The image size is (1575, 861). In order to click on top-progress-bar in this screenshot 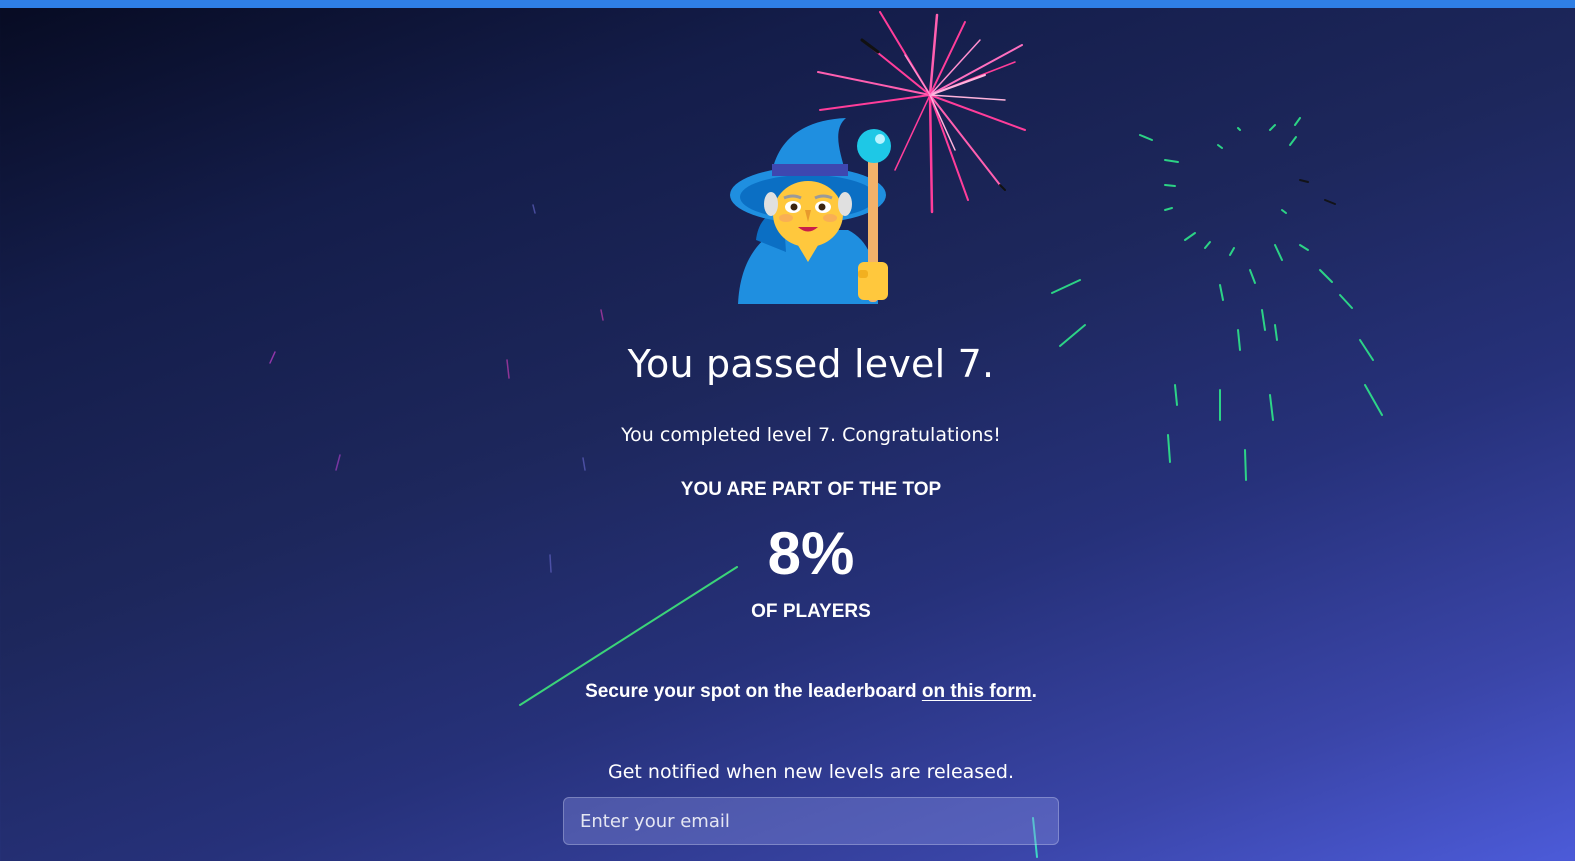, I will do `click(787, 4)`.